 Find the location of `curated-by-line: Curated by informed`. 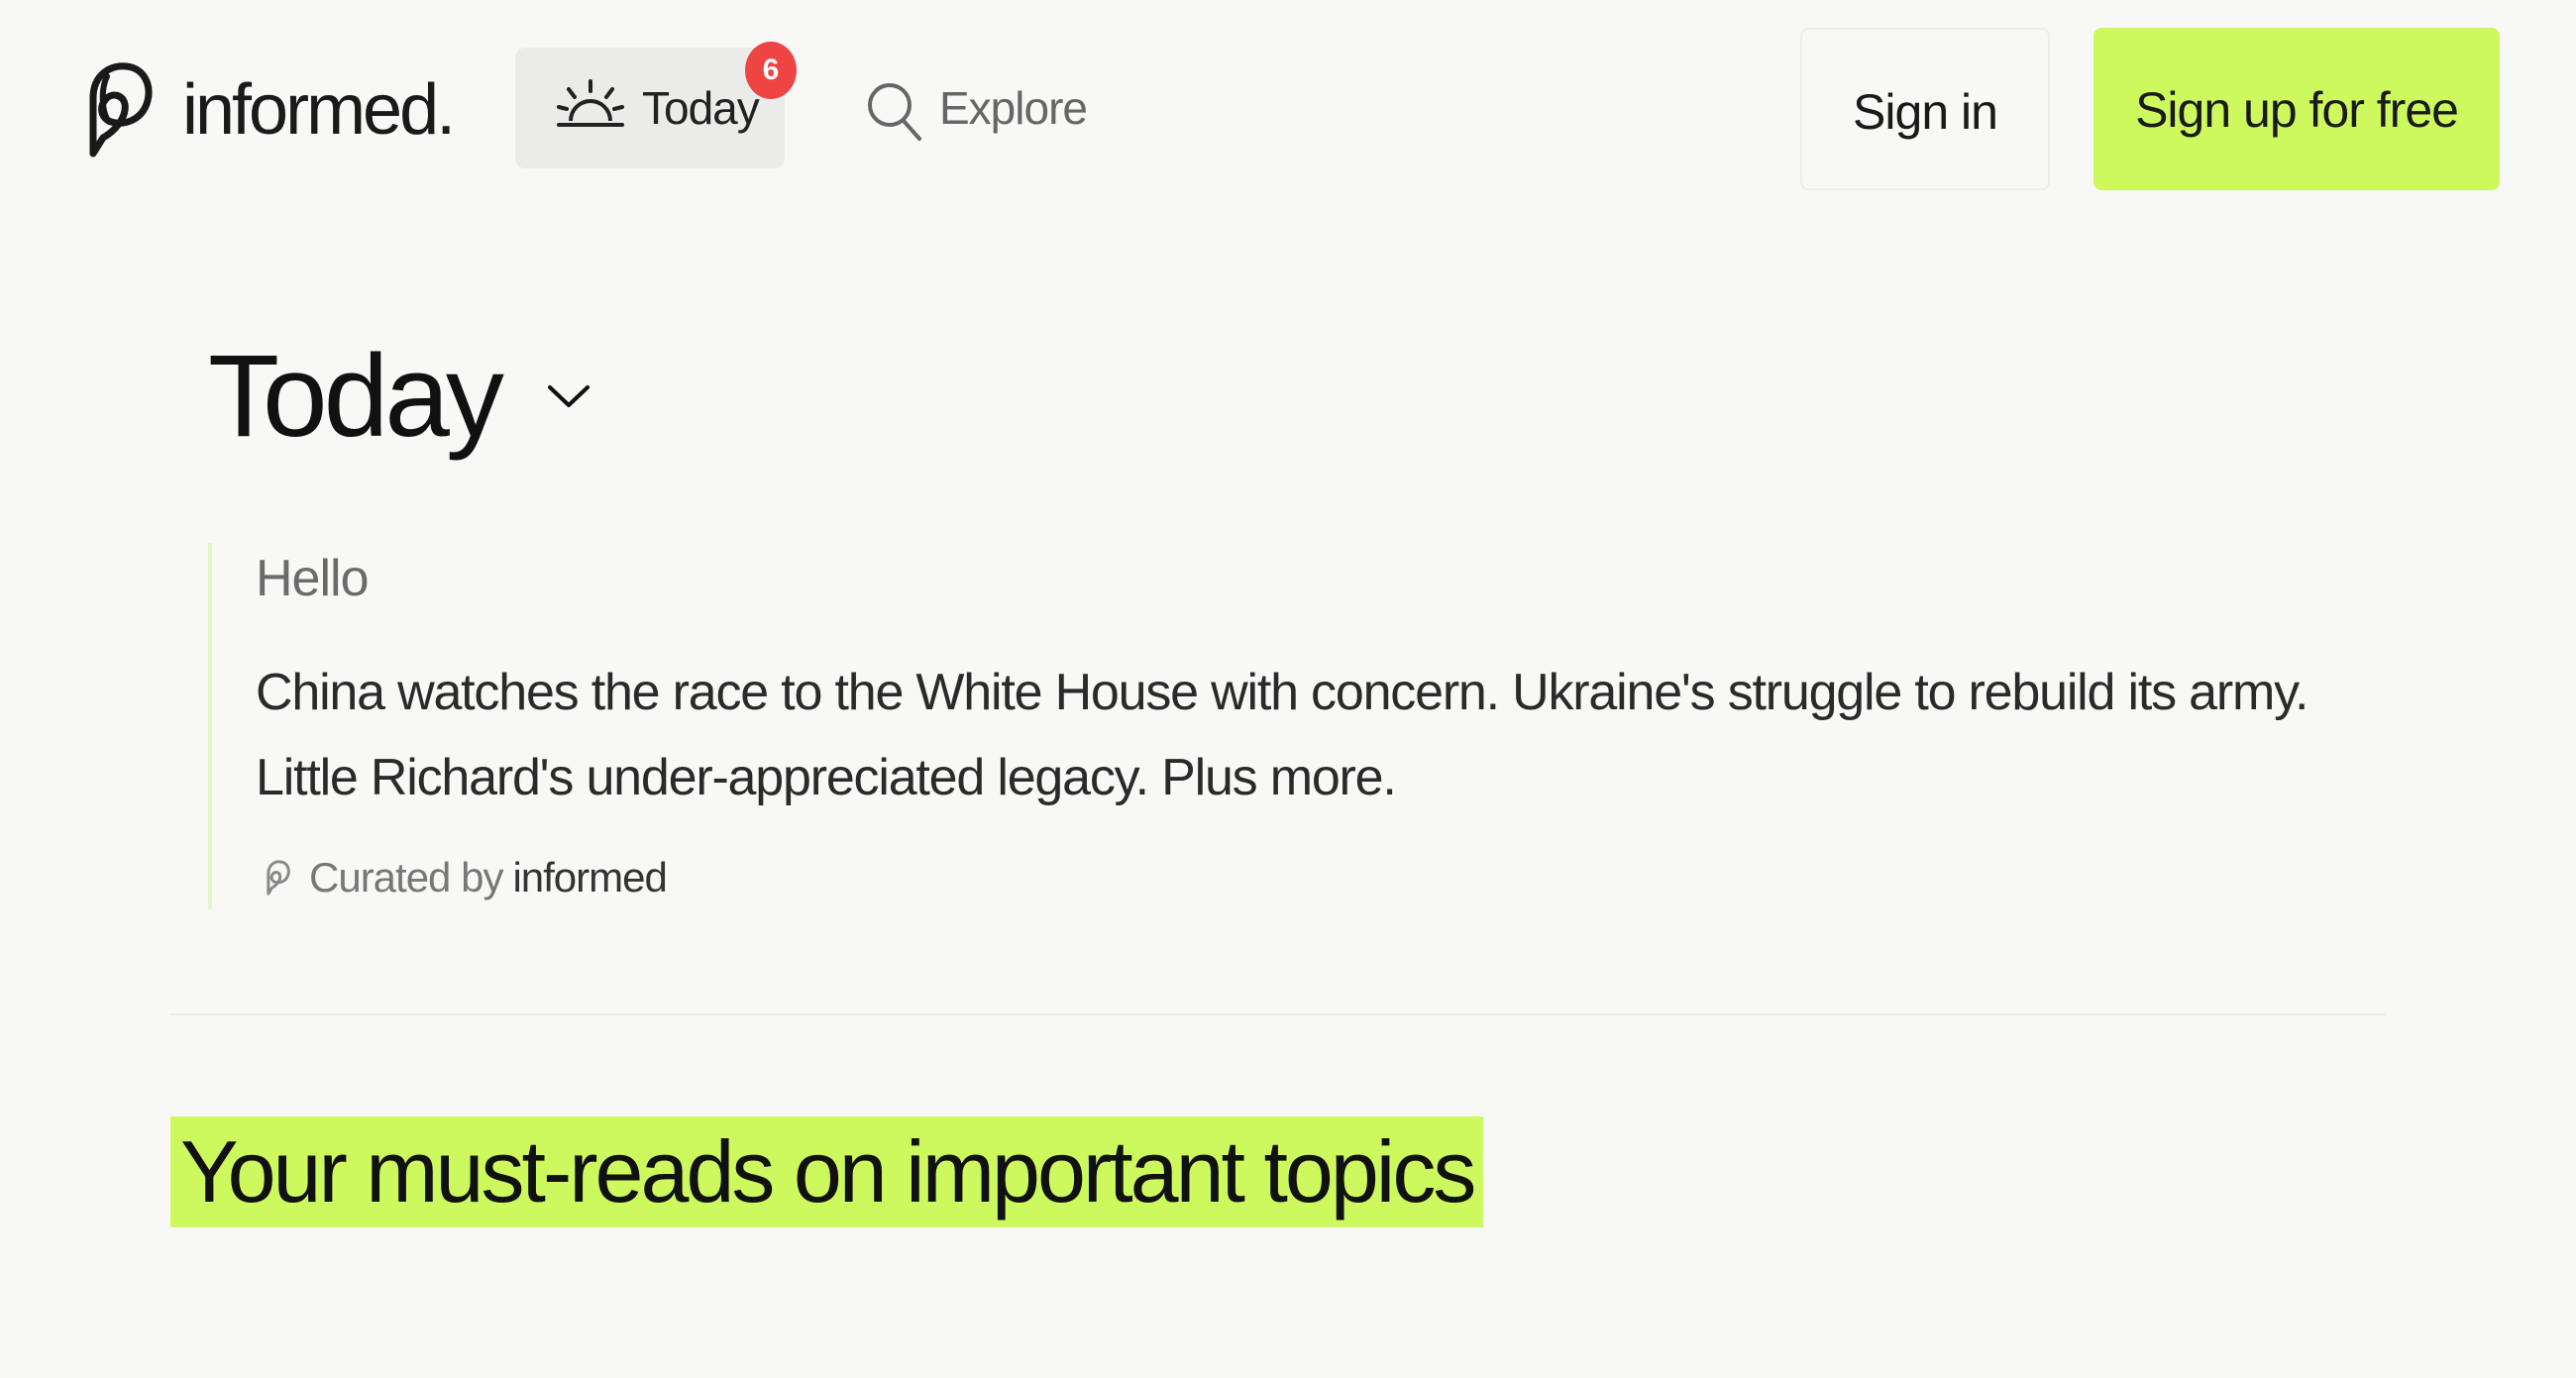

curated-by-line: Curated by informed is located at coordinates (466, 878).